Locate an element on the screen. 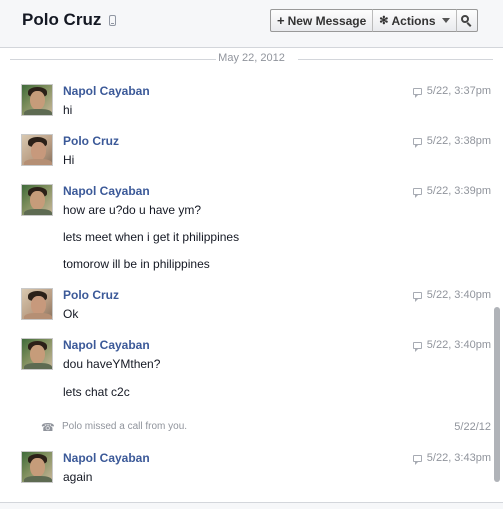  phone-icon: ☎ is located at coordinates (48, 428).